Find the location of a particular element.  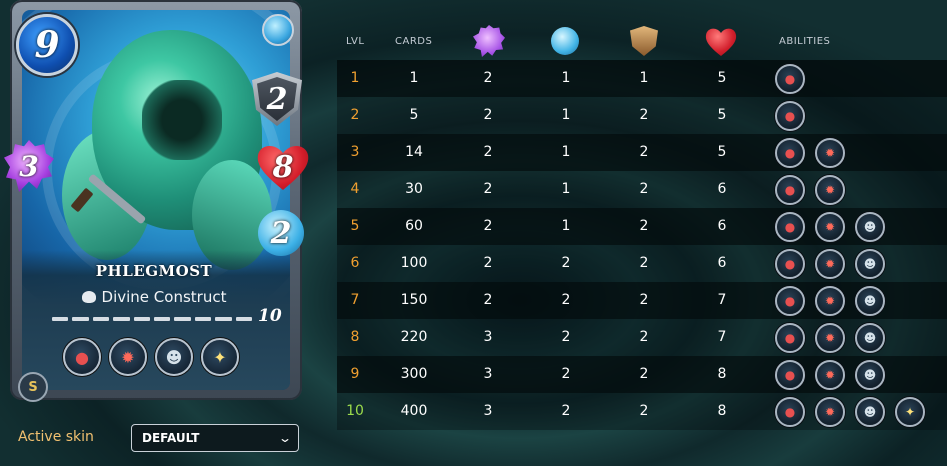

armor-icon is located at coordinates (644, 41).